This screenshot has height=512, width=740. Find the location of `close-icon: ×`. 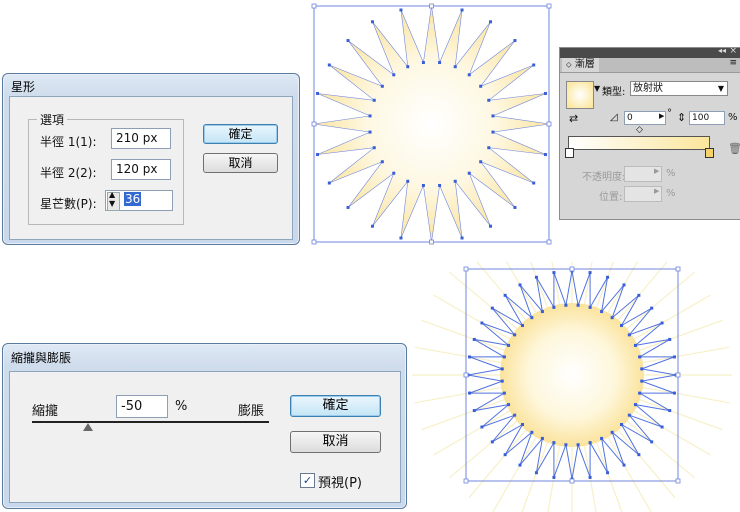

close-icon: × is located at coordinates (733, 51).